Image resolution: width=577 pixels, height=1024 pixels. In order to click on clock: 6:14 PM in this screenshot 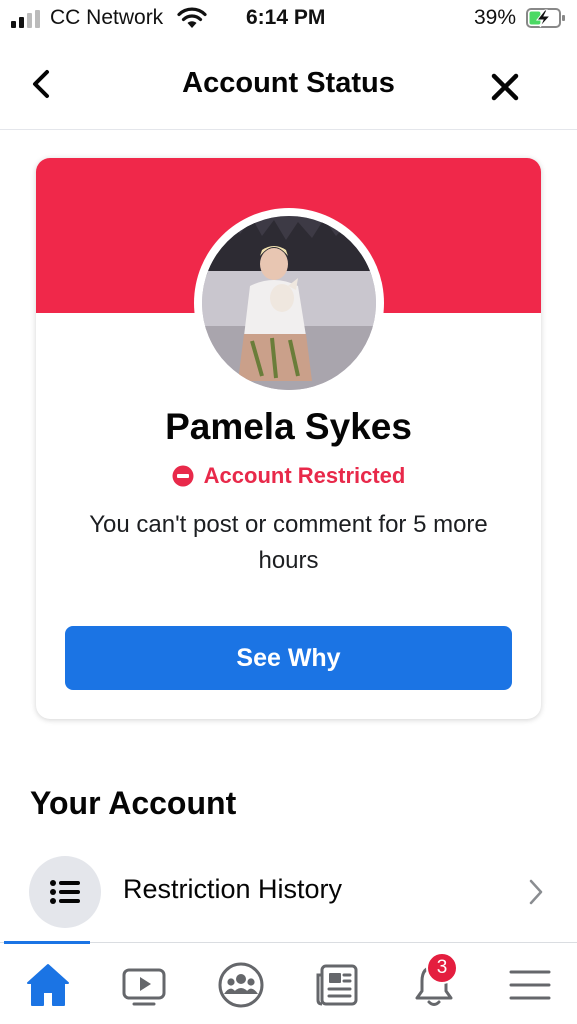, I will do `click(286, 17)`.